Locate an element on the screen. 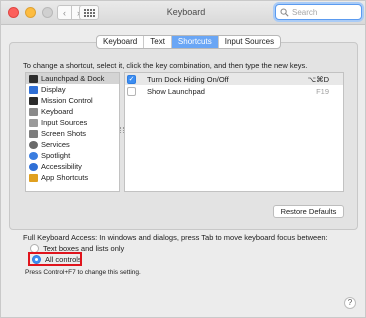 This screenshot has height=318, width=366. shortcut-row-show-launchpad: Show Launchpad F19 is located at coordinates (234, 91).